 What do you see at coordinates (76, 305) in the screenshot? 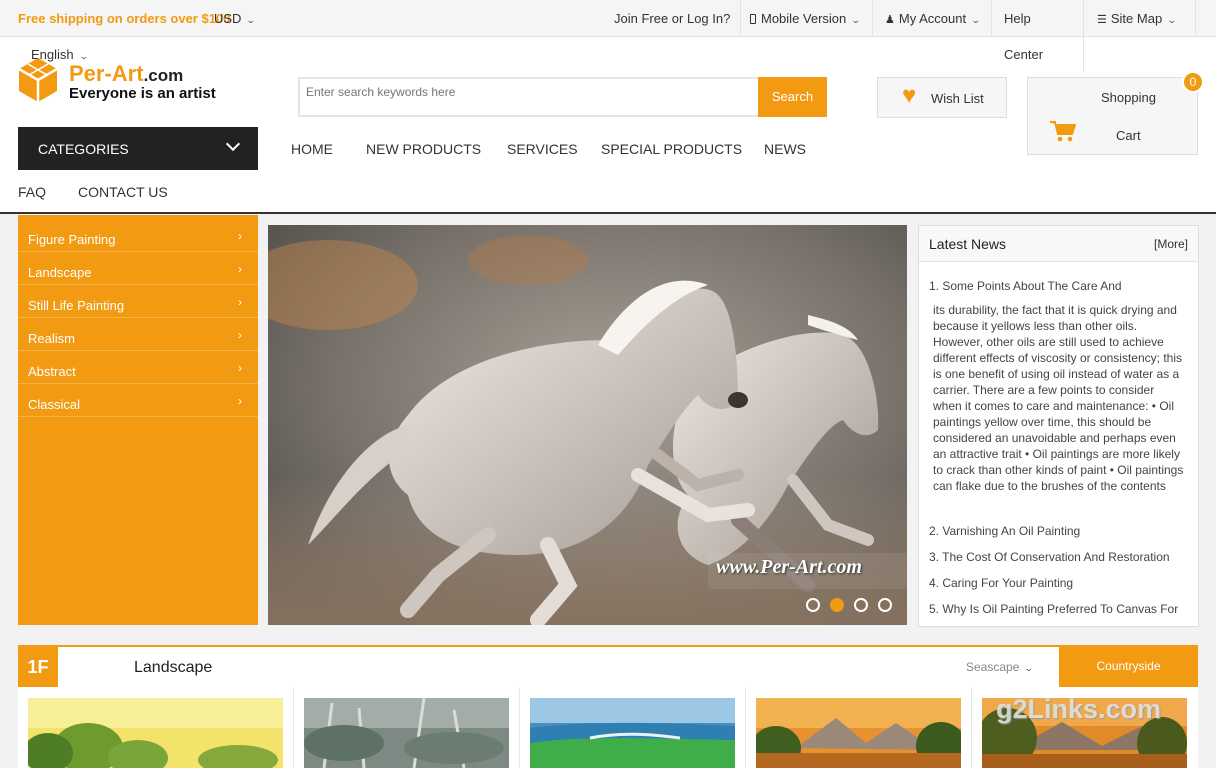
I see `menu-item-label: Still Life Painting` at bounding box center [76, 305].